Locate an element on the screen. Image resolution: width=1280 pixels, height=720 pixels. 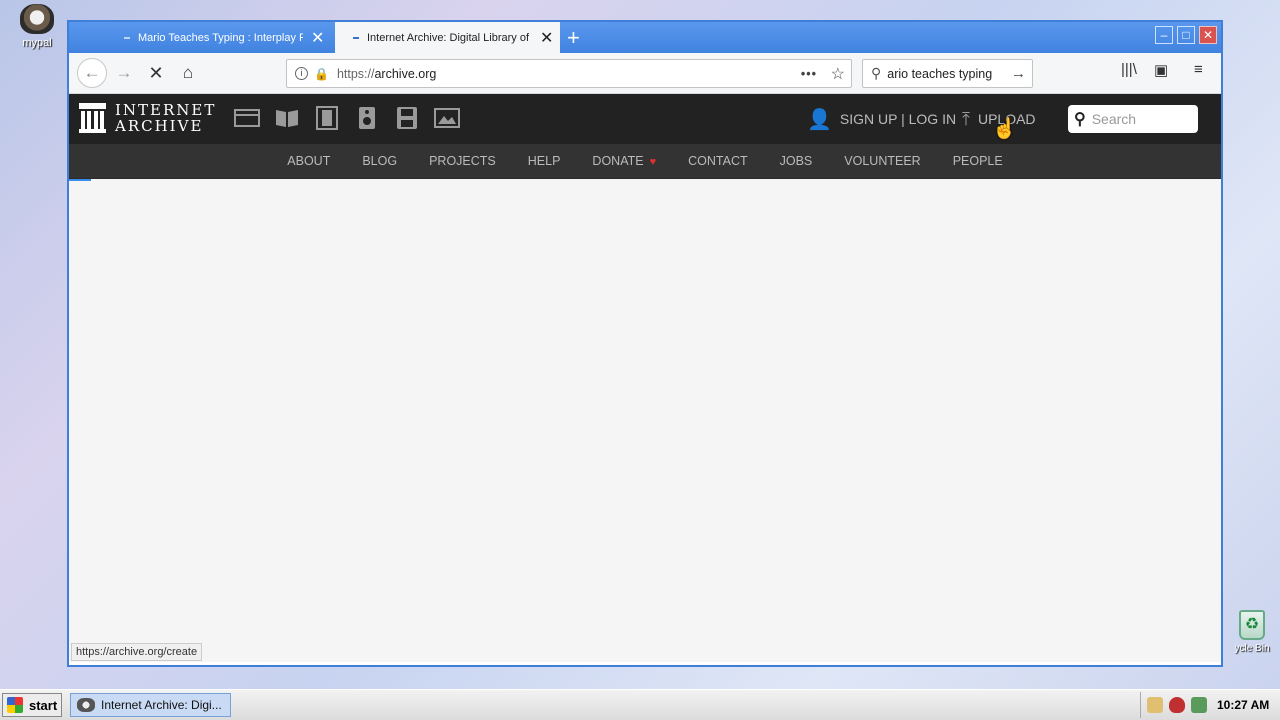
maximize-icon: □ is located at coordinates (1186, 35).